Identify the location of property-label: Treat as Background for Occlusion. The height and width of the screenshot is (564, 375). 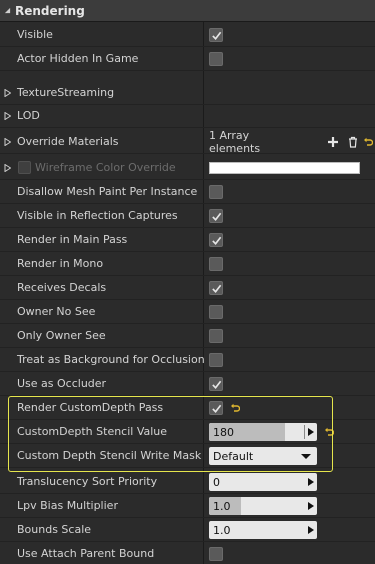
(111, 359).